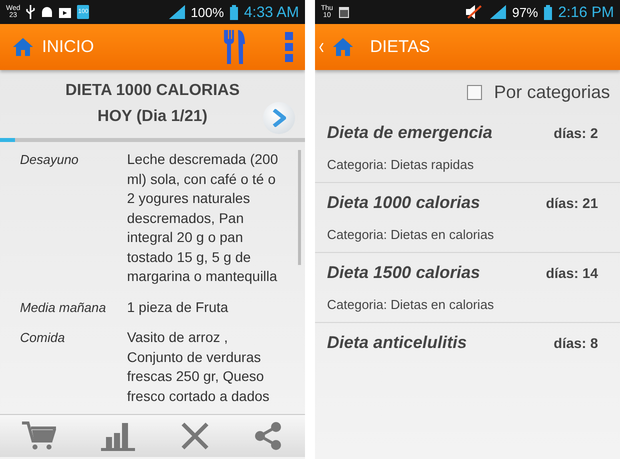 This screenshot has width=620, height=459. I want to click on meal-description: Leche descremada (200 ml) sola, con café o té o 2 yogures naturales descremados, Pan integral 20 g o pan tostado 15 g, 5 g de margarina o mantequilla, so click(203, 218).